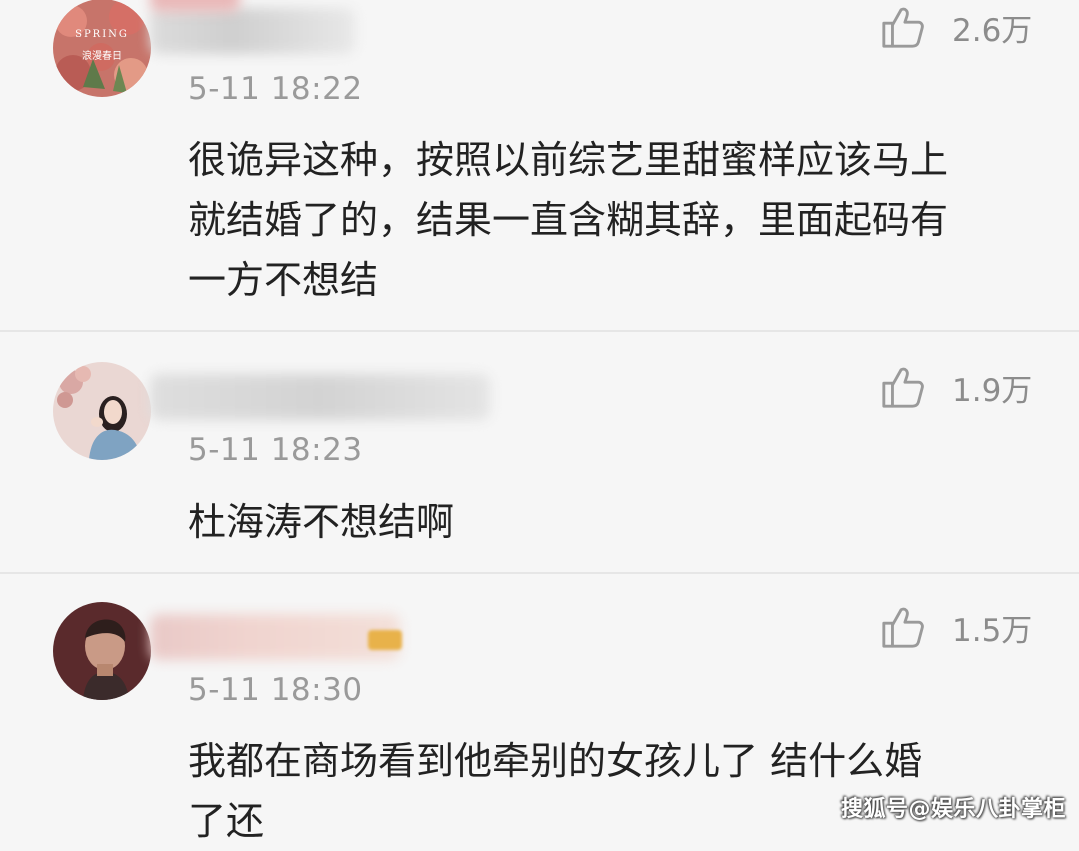 Image resolution: width=1079 pixels, height=851 pixels. I want to click on comment-text: 杜海涛不想结啊, so click(321, 522).